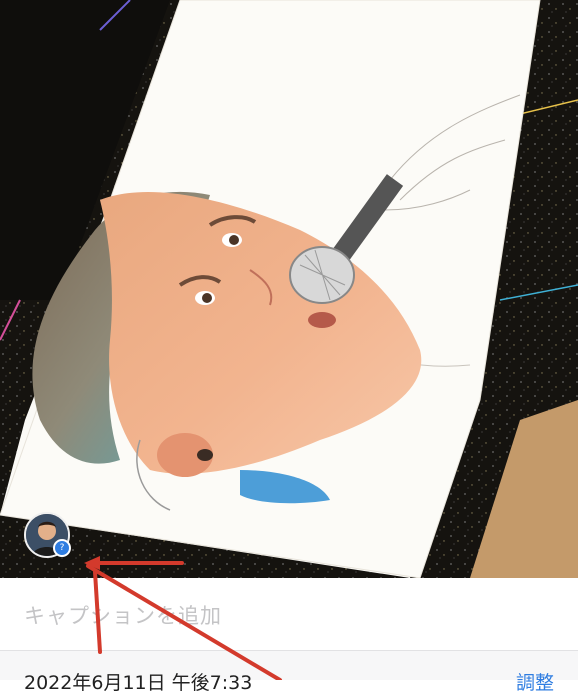 The width and height of the screenshot is (578, 695). I want to click on help-badge-icon: ?, so click(62, 548).